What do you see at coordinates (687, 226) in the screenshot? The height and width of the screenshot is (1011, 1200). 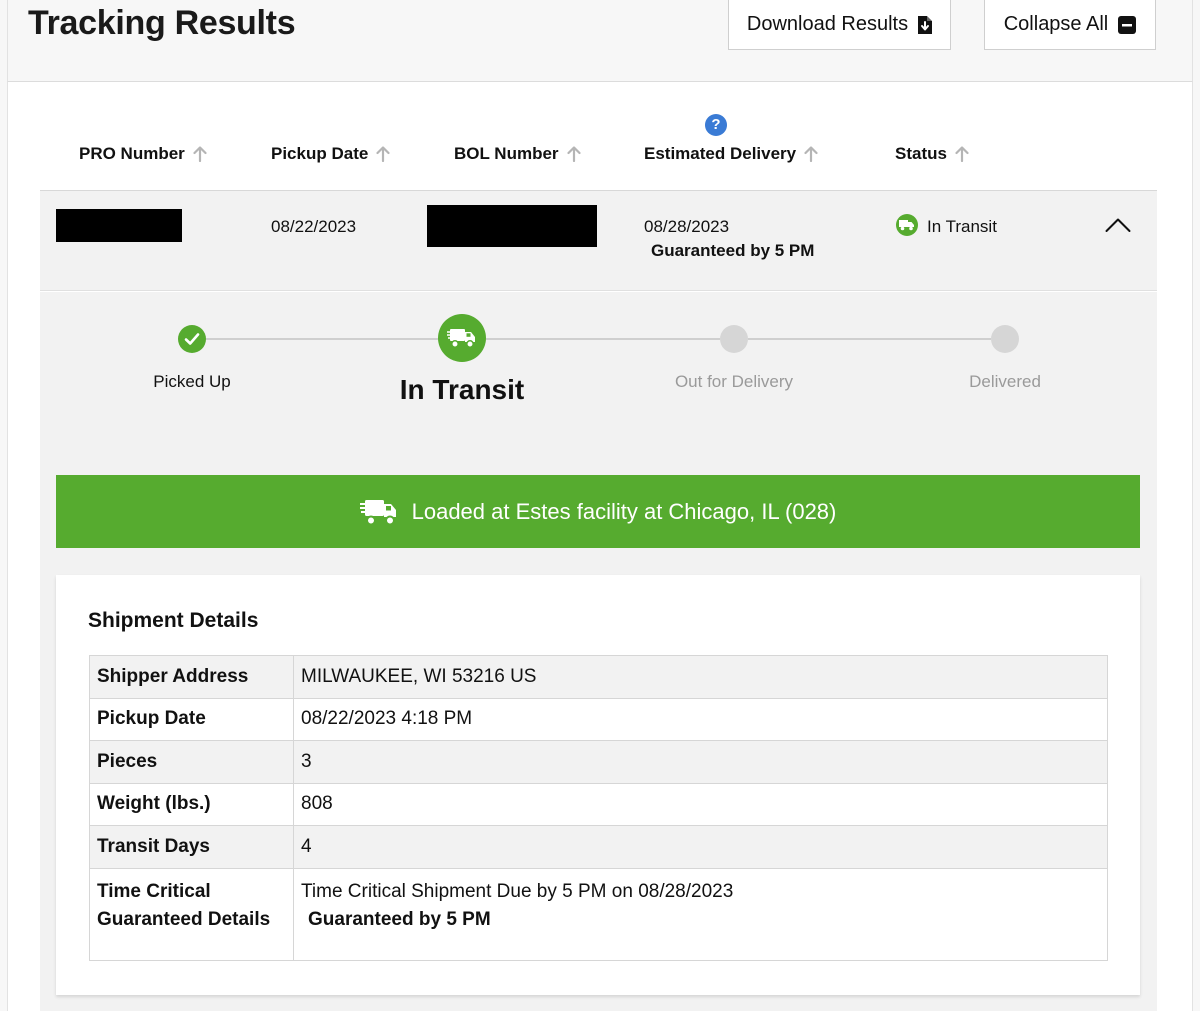 I see `row-estimated-delivery: 08/28/2023` at bounding box center [687, 226].